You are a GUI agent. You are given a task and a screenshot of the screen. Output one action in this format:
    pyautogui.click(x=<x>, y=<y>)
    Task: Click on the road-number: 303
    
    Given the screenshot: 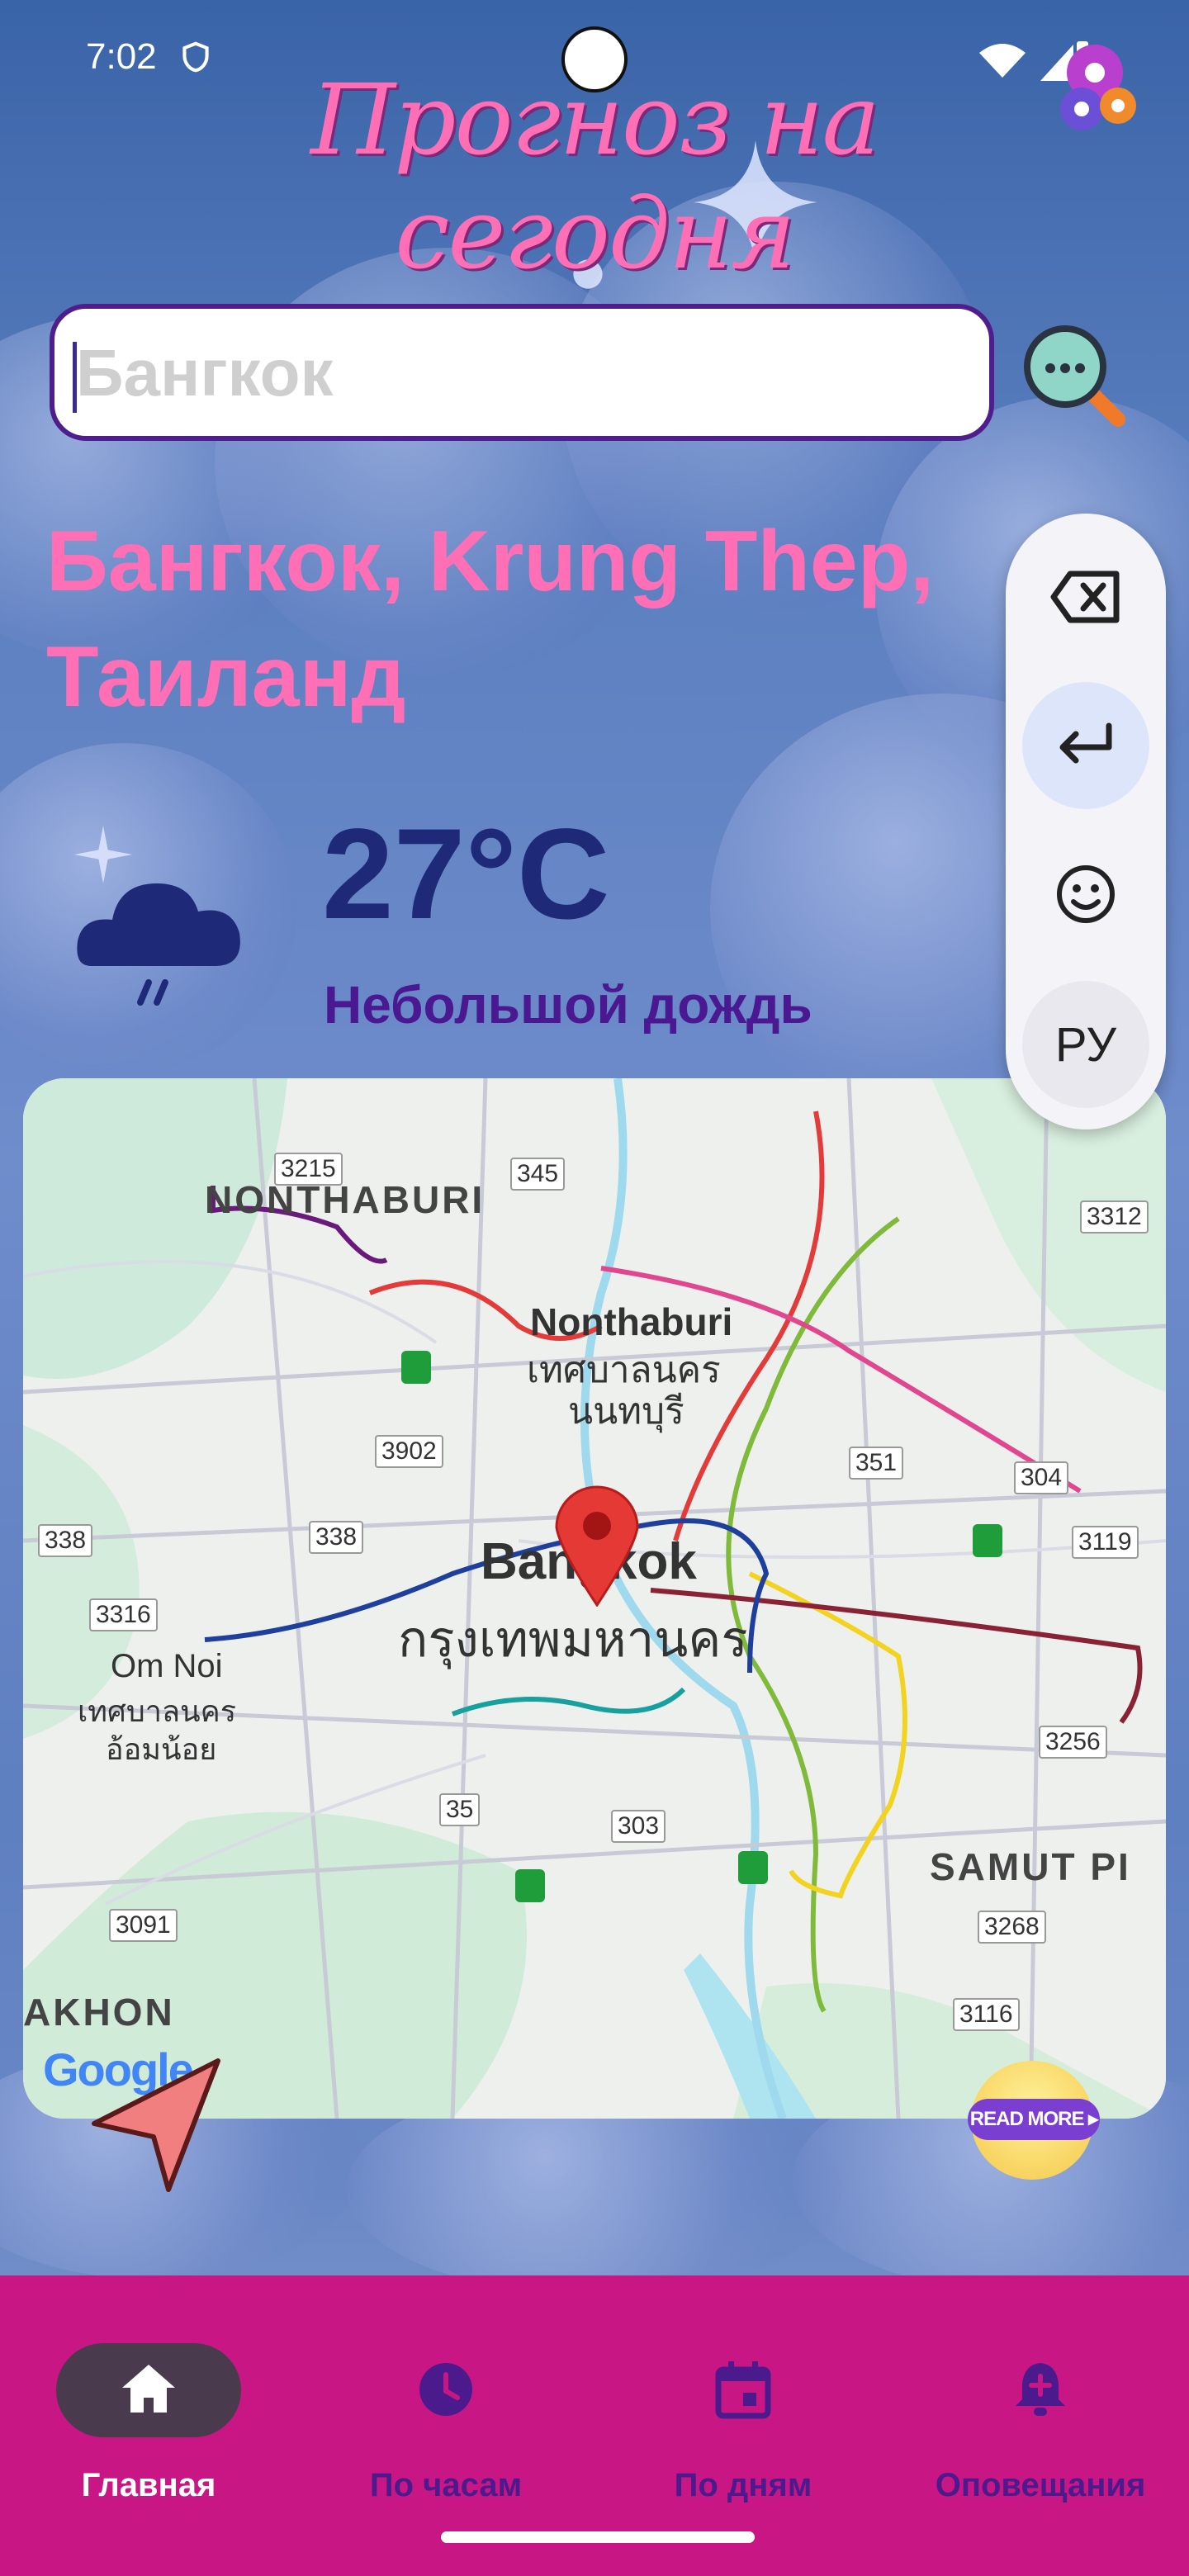 What is the action you would take?
    pyautogui.click(x=638, y=1826)
    